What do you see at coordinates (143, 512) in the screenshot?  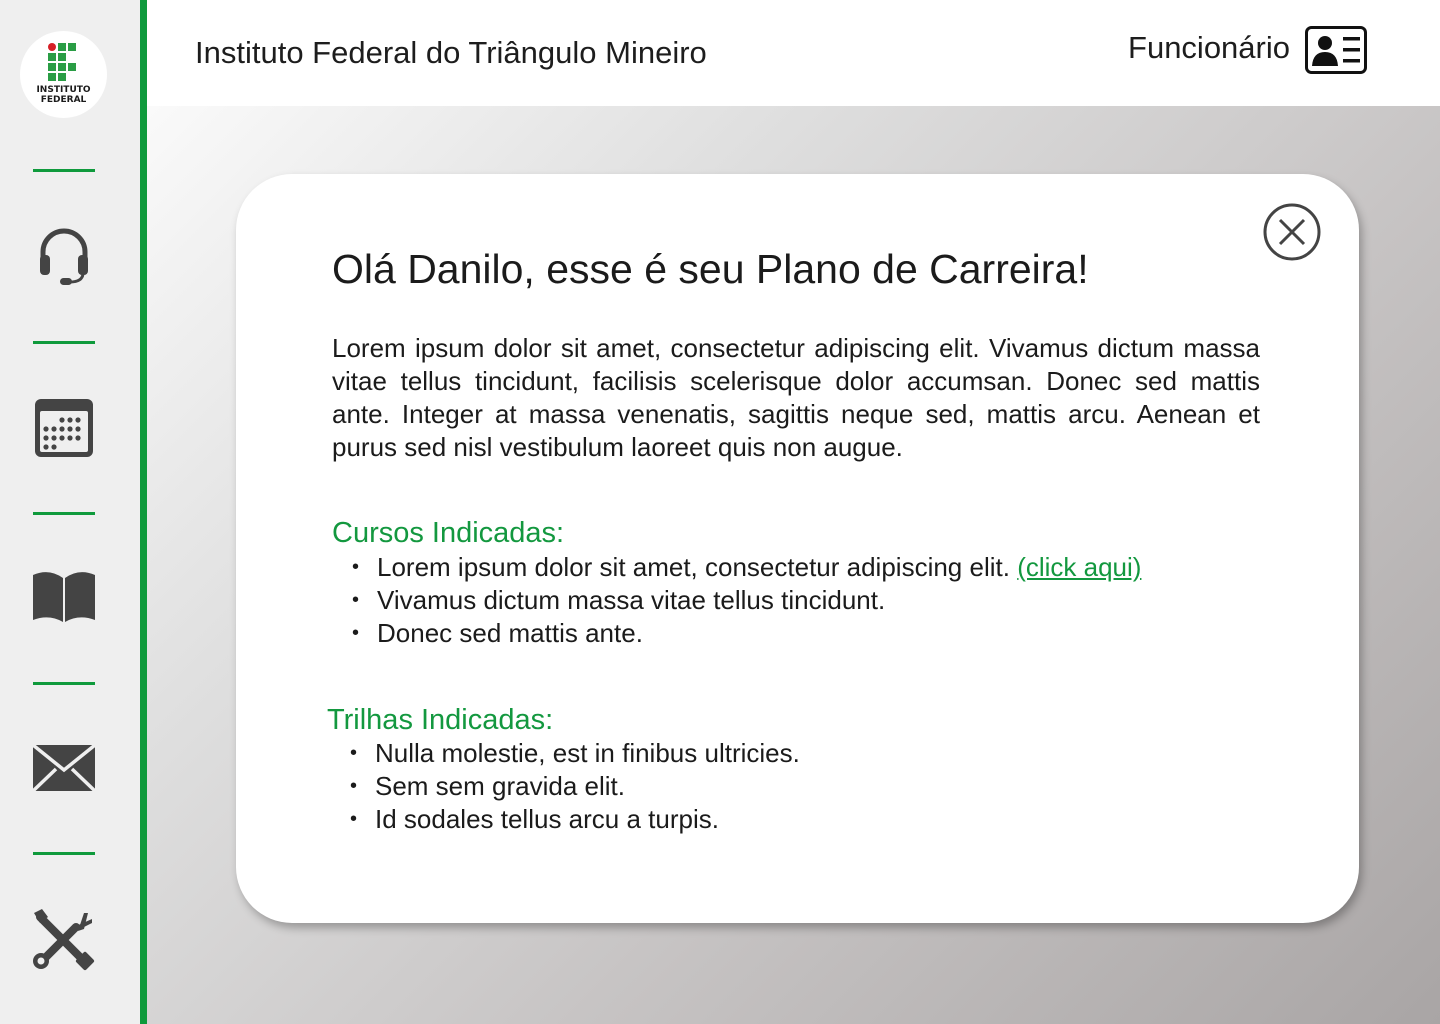 I see `sidebar-accent-bar` at bounding box center [143, 512].